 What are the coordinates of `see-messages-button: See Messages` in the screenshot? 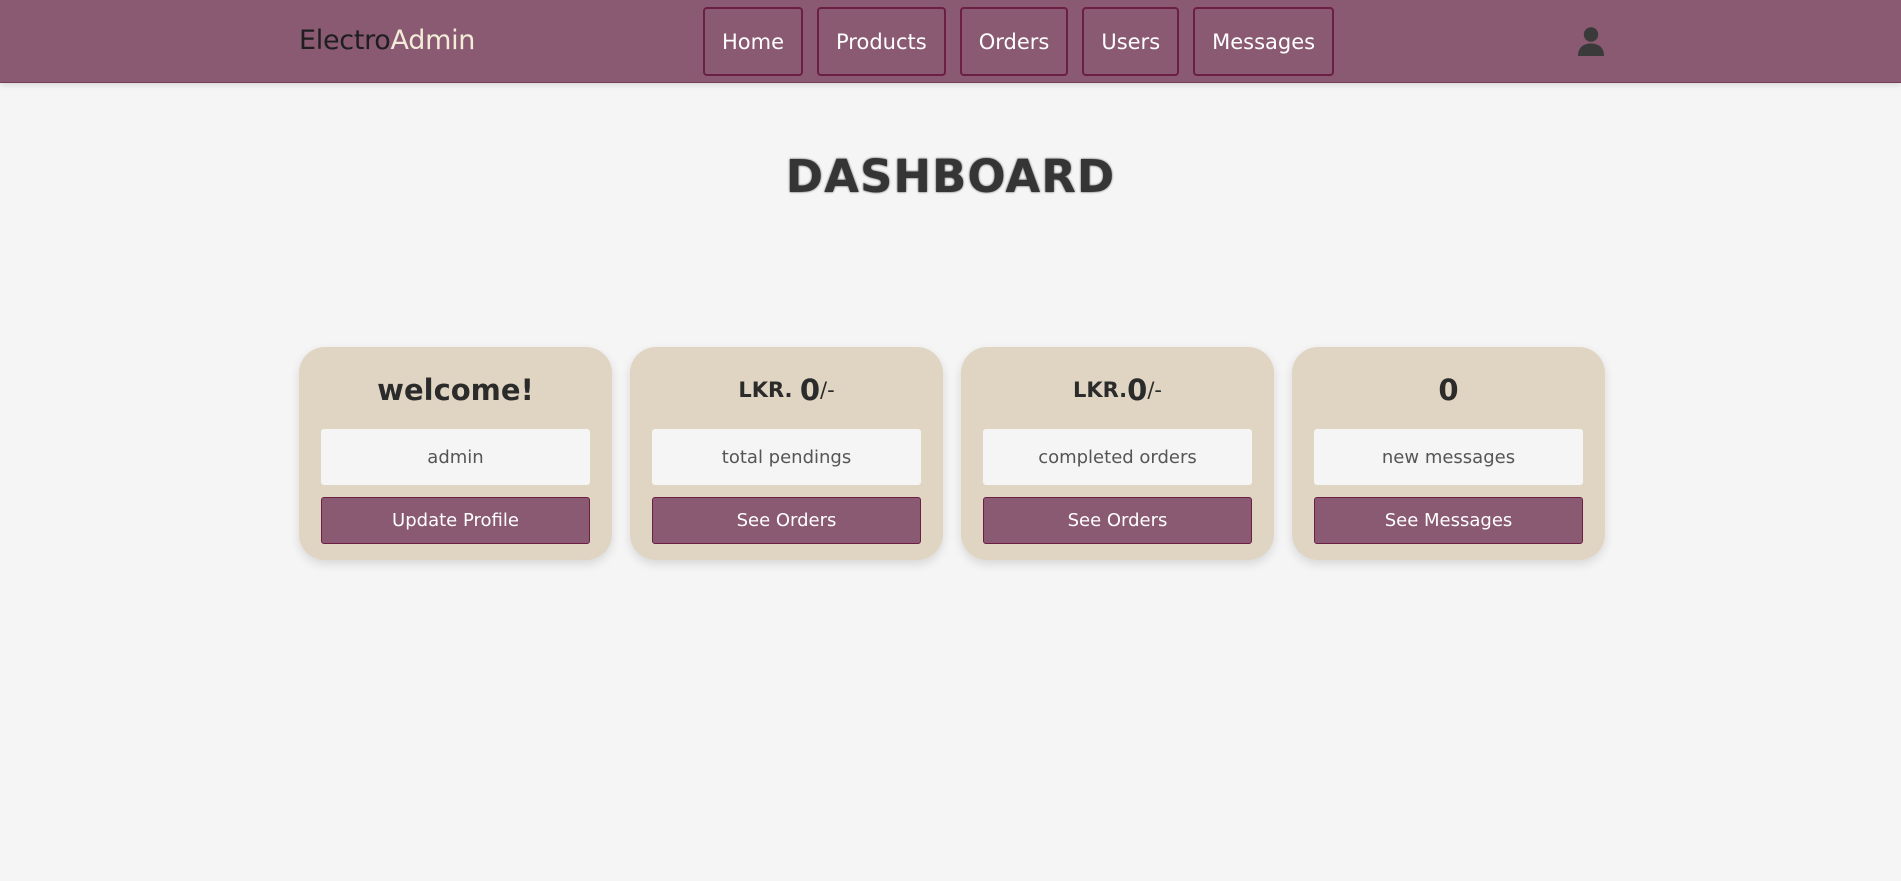 It's located at (1448, 520).